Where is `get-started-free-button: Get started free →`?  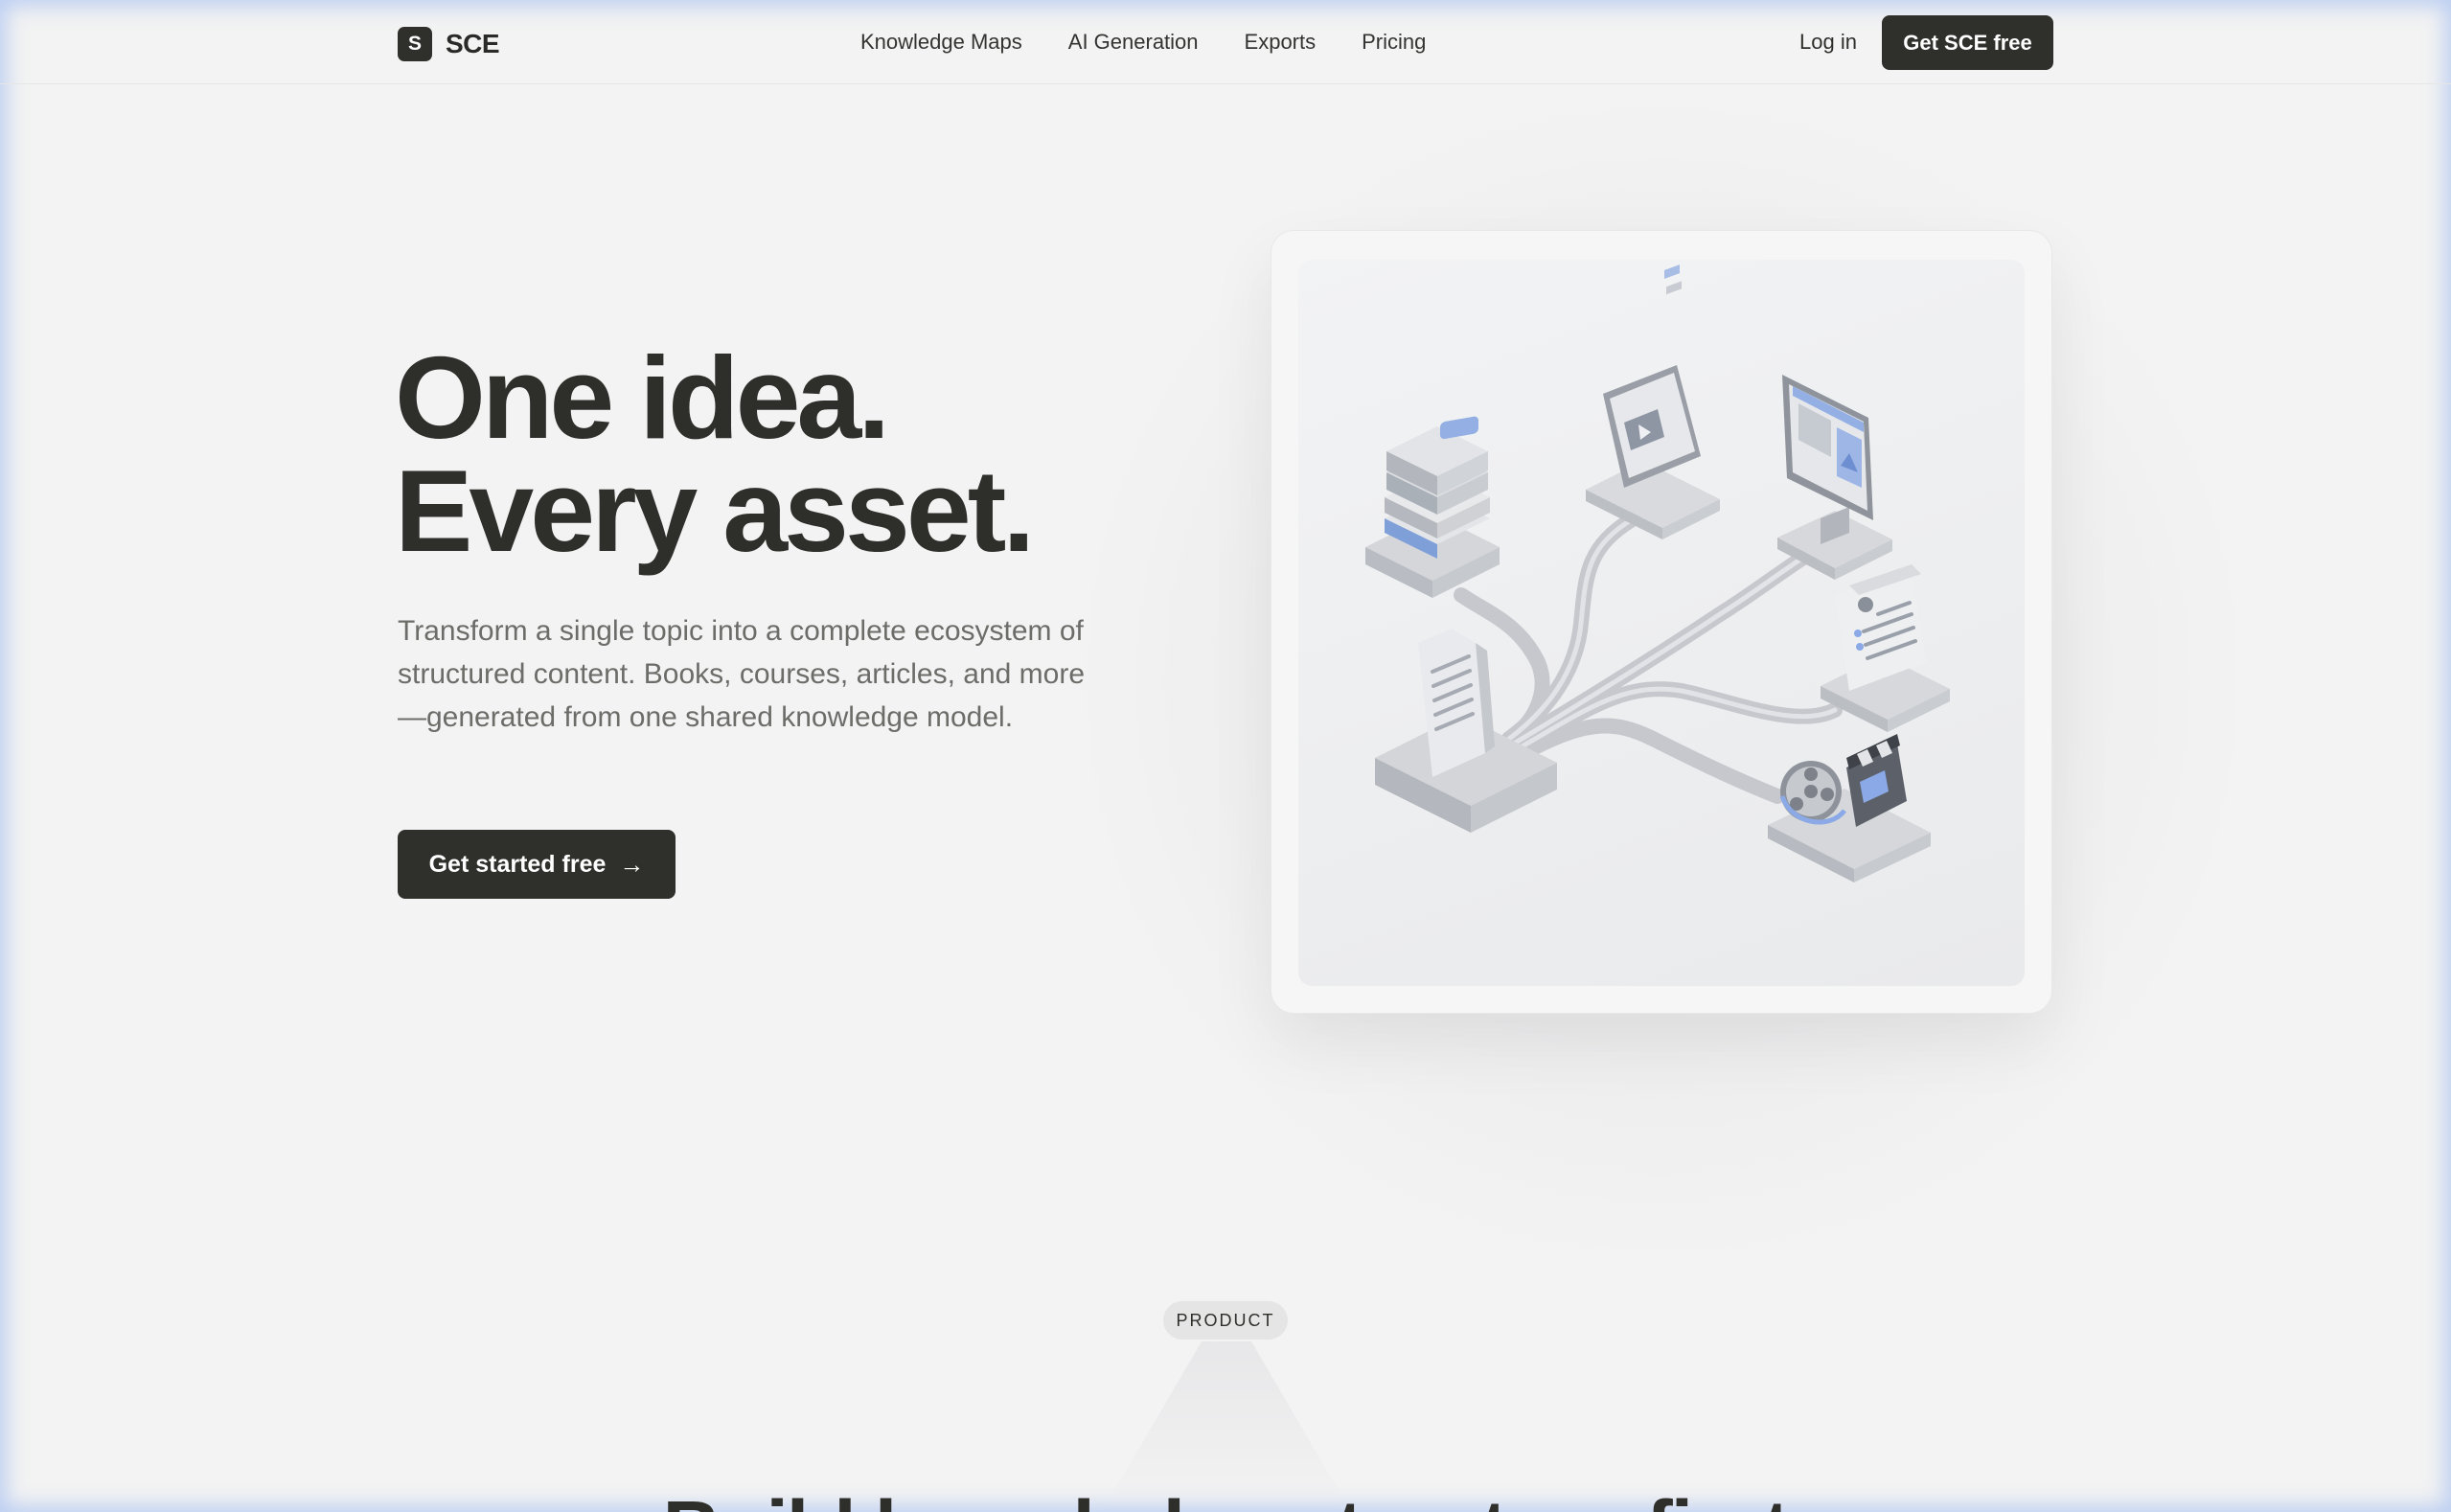 get-started-free-button: Get started free → is located at coordinates (537, 865).